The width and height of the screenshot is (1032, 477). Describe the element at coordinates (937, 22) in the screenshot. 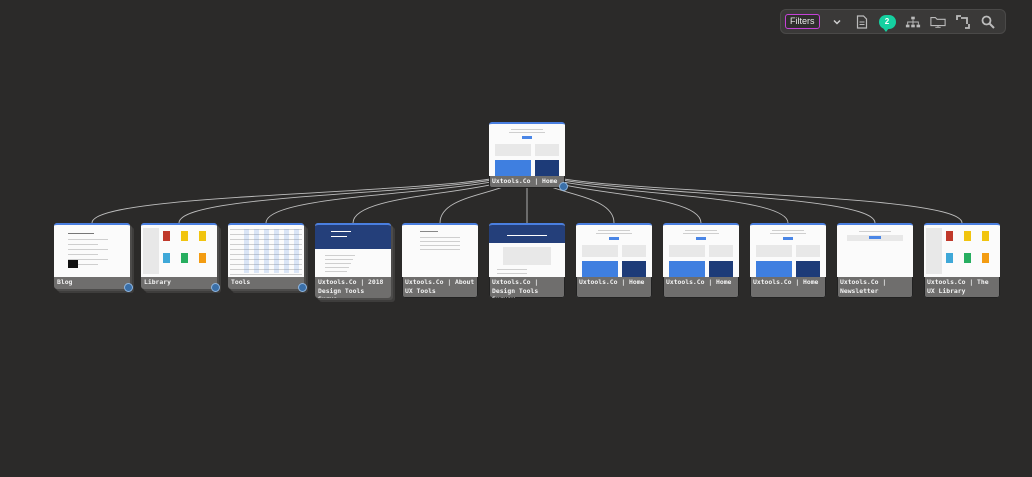

I see `folder-icon` at that location.